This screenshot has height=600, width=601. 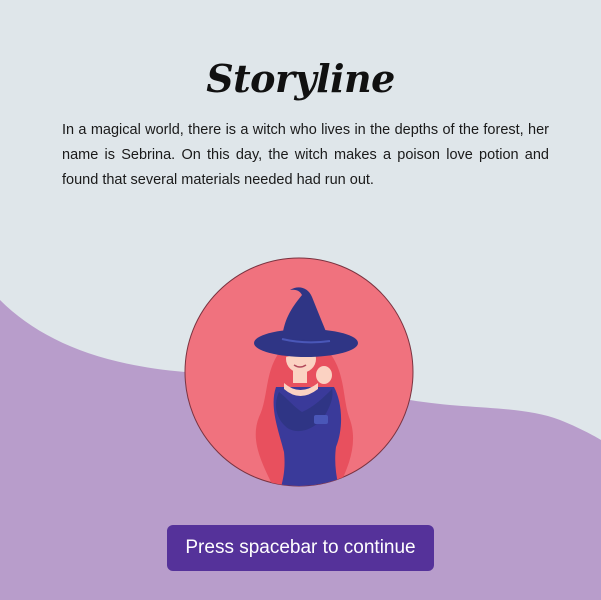 What do you see at coordinates (299, 372) in the screenshot?
I see `witch-portrait-icon` at bounding box center [299, 372].